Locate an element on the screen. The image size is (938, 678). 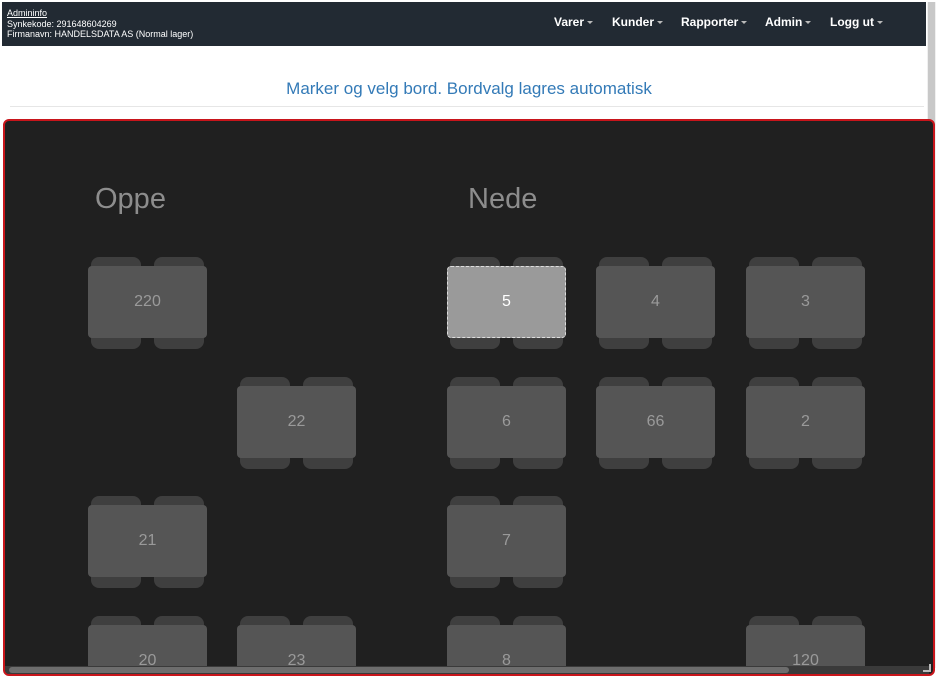
nav-admin: Admin is located at coordinates (788, 22).